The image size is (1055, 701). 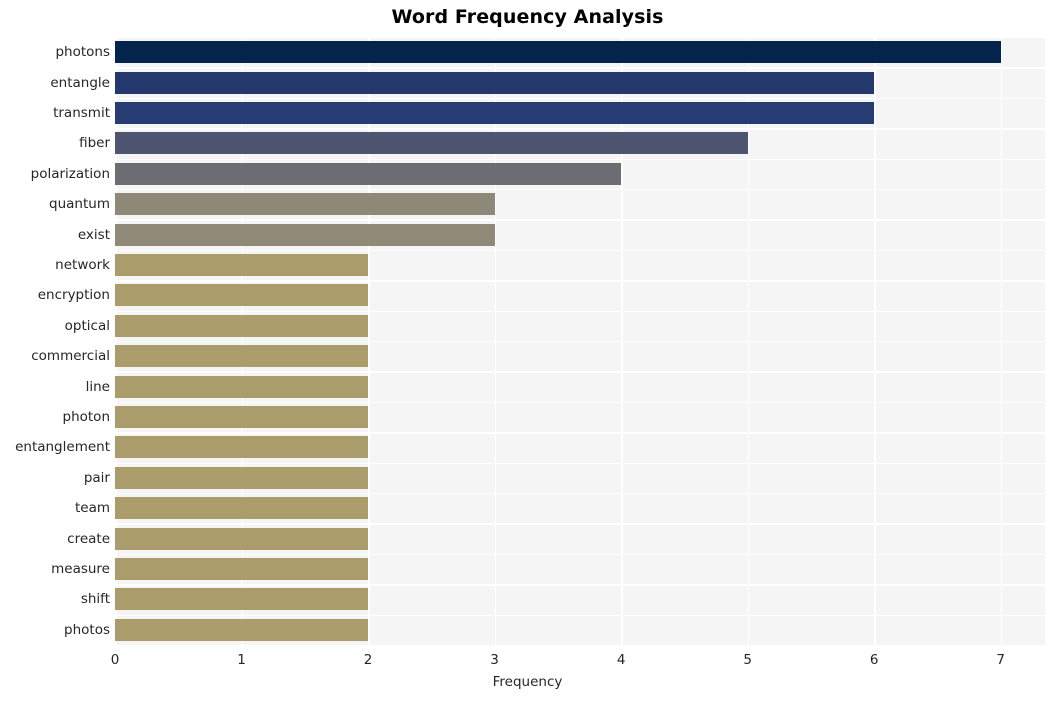 What do you see at coordinates (70, 173) in the screenshot?
I see `y-tick-label-polarization: polarization` at bounding box center [70, 173].